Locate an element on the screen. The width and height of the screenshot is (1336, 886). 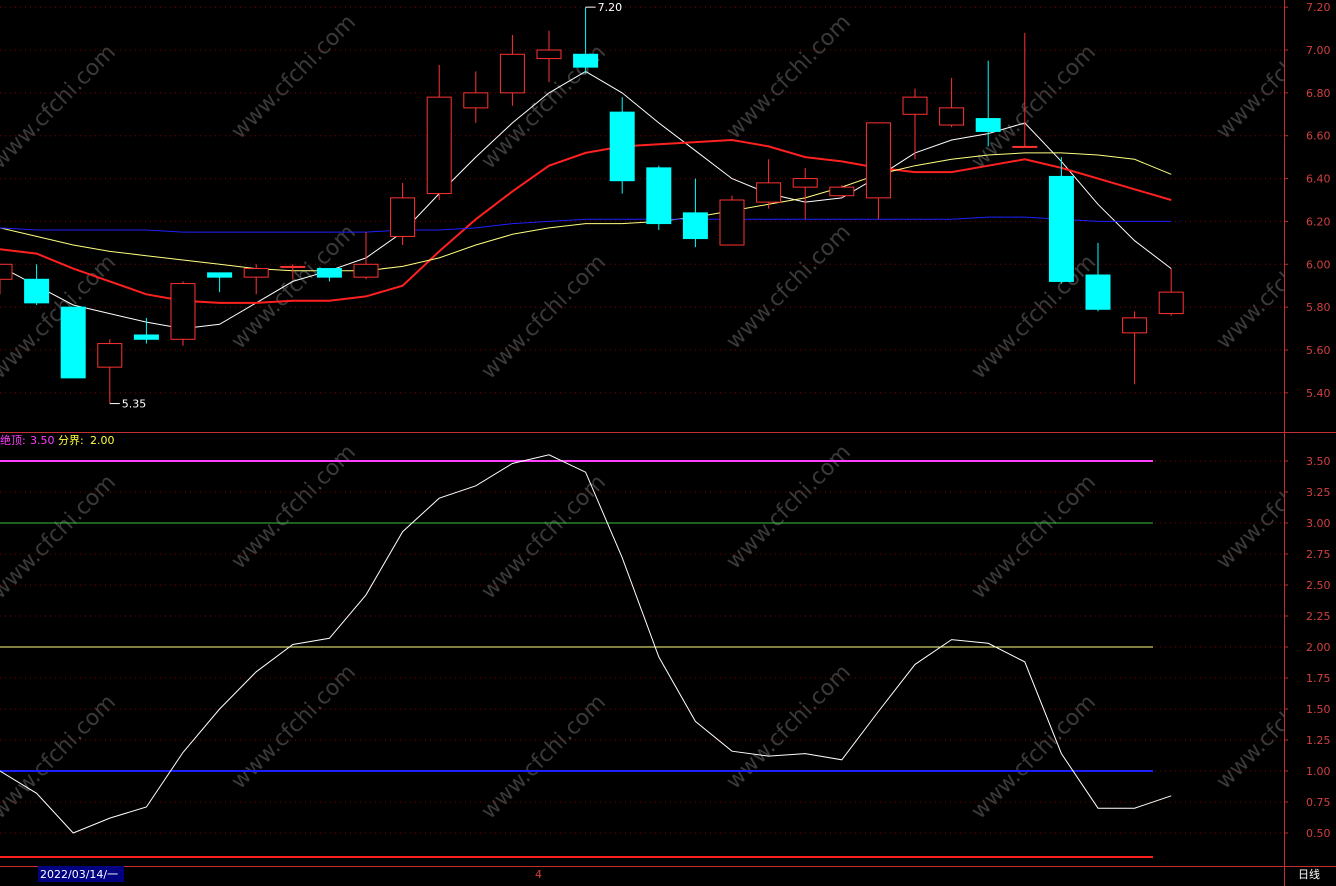
y-tick-label: 1.50 is located at coordinates (1318, 709).